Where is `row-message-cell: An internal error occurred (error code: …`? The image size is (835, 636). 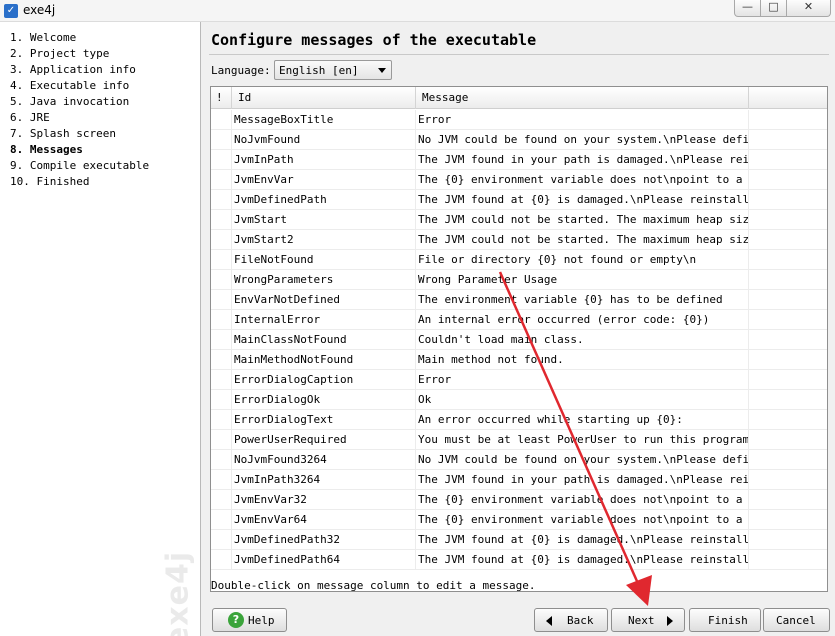 row-message-cell: An internal error occurred (error code: … is located at coordinates (582, 320).